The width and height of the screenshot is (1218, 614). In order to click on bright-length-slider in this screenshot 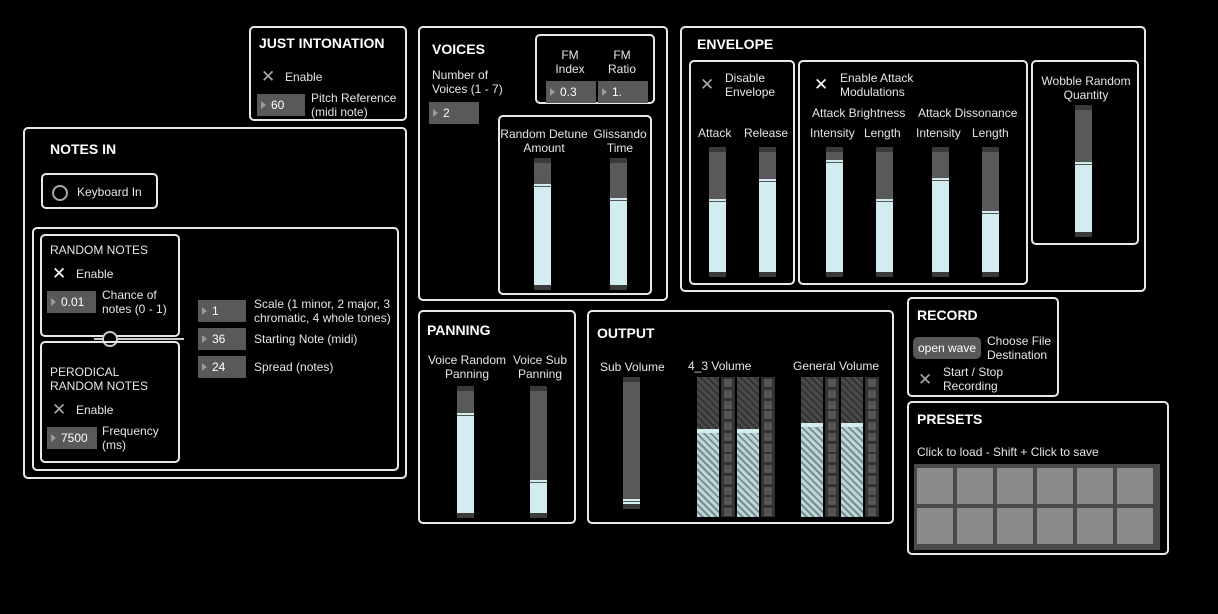, I will do `click(884, 212)`.